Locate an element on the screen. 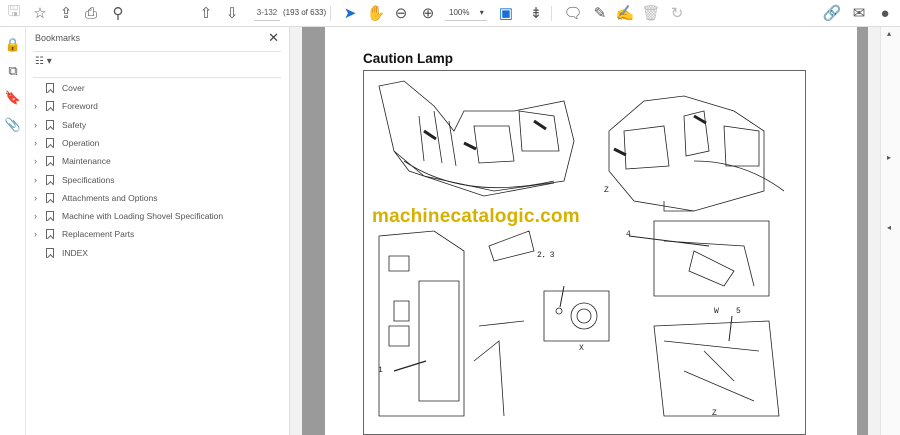  right-panel-strip: ▴ ▸ ◂ is located at coordinates (890, 231).